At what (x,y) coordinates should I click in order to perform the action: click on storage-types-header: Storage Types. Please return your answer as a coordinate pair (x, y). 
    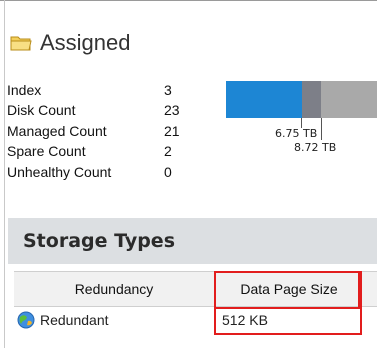
    Looking at the image, I should click on (192, 241).